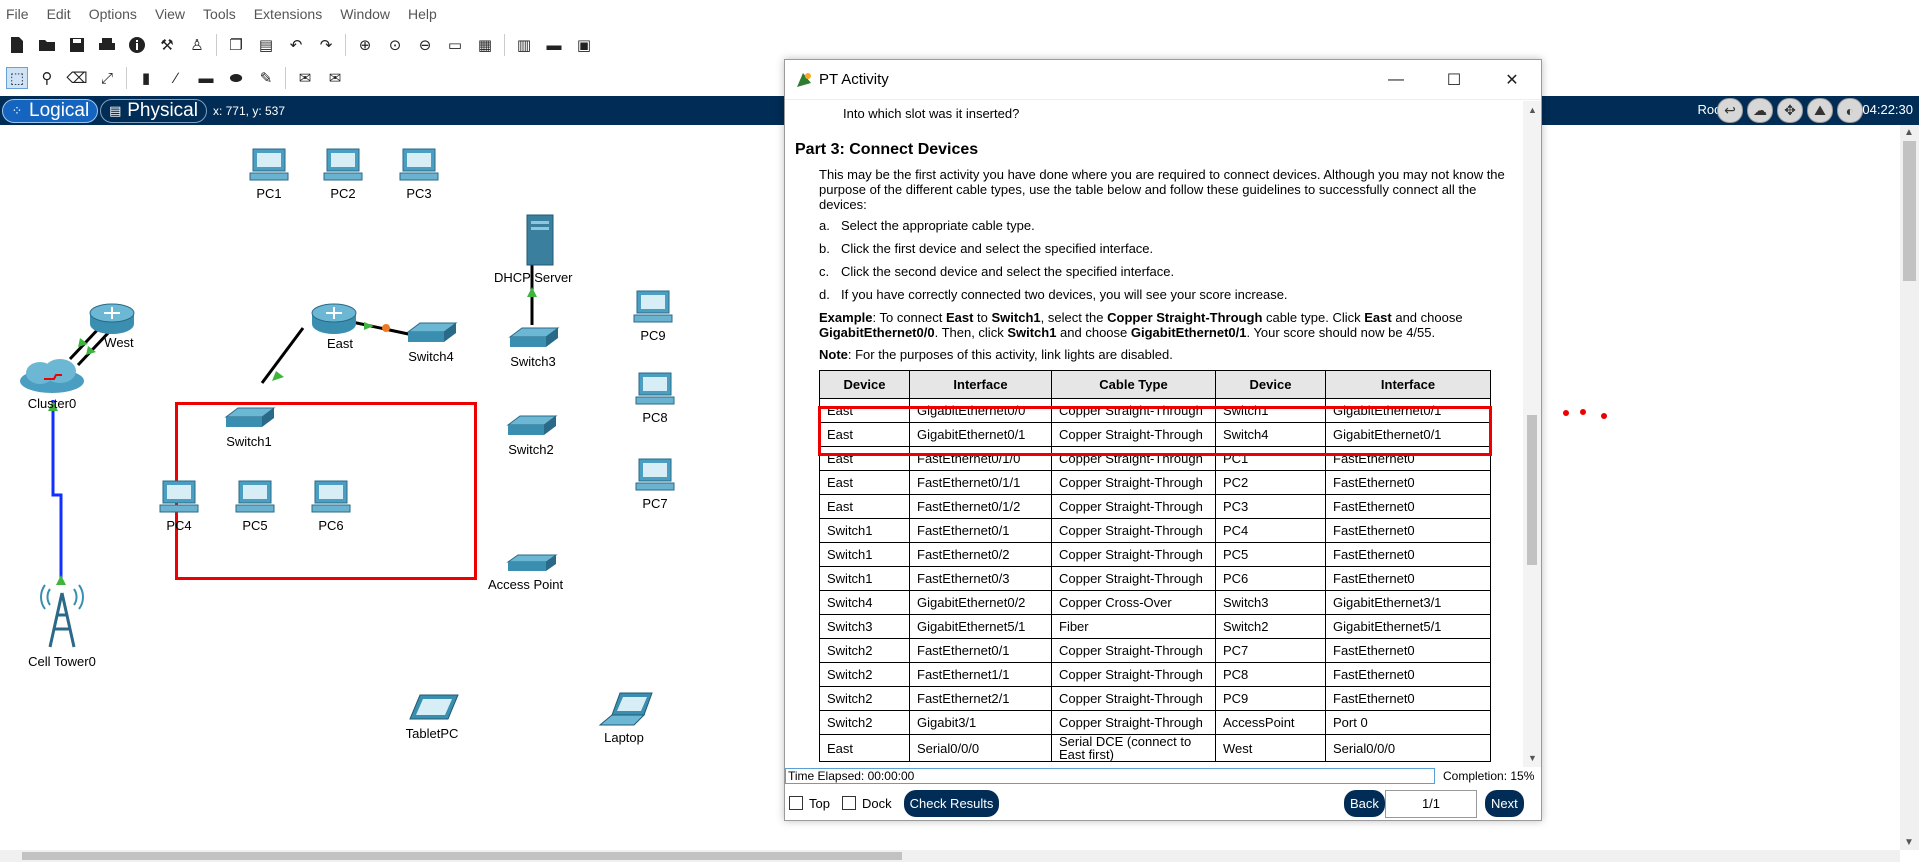  Describe the element at coordinates (335, 78) in the screenshot. I see `complex-pdu-icon: ✉` at that location.